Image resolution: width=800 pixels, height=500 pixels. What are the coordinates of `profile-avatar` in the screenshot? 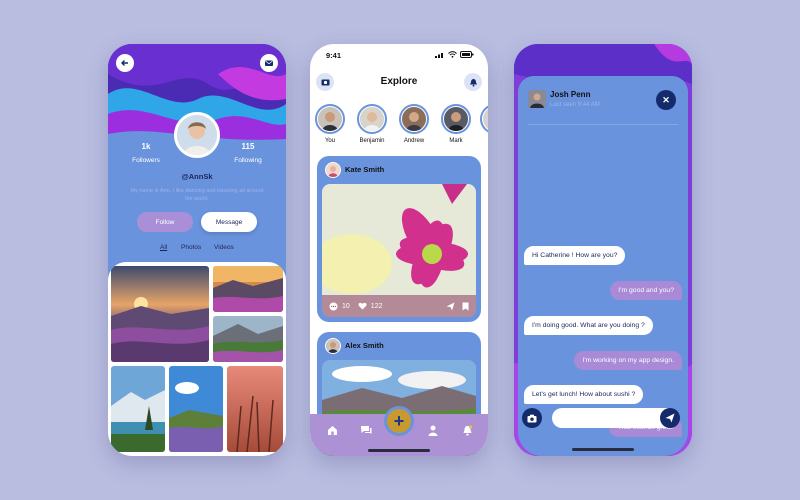 It's located at (197, 135).